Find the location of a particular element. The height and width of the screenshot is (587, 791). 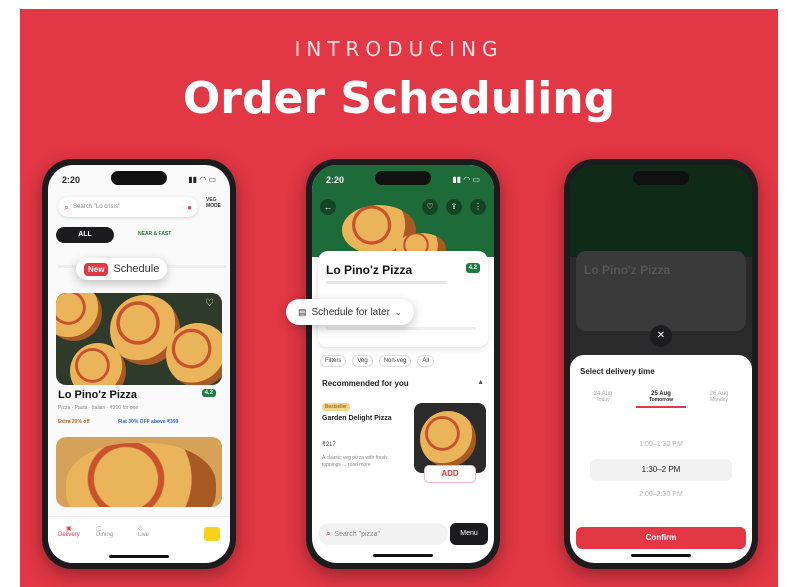

filter-chip: All is located at coordinates (426, 361).